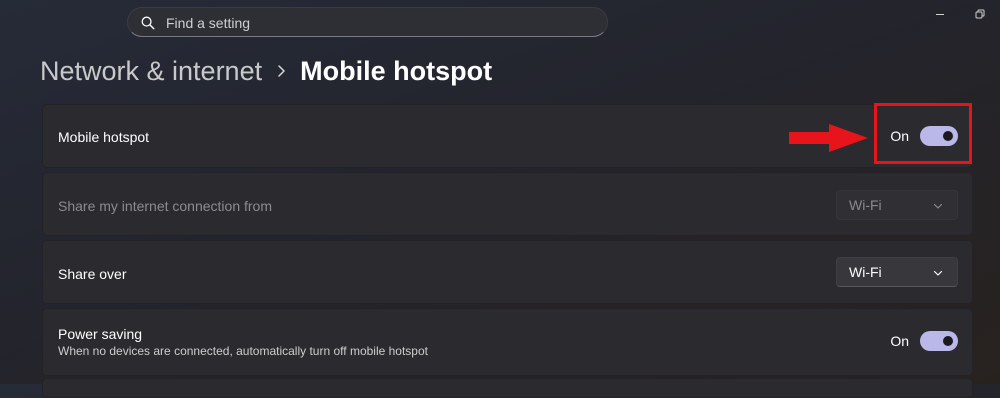 The image size is (1000, 398). I want to click on breadcrumb-network-internet: Network & internet, so click(151, 71).